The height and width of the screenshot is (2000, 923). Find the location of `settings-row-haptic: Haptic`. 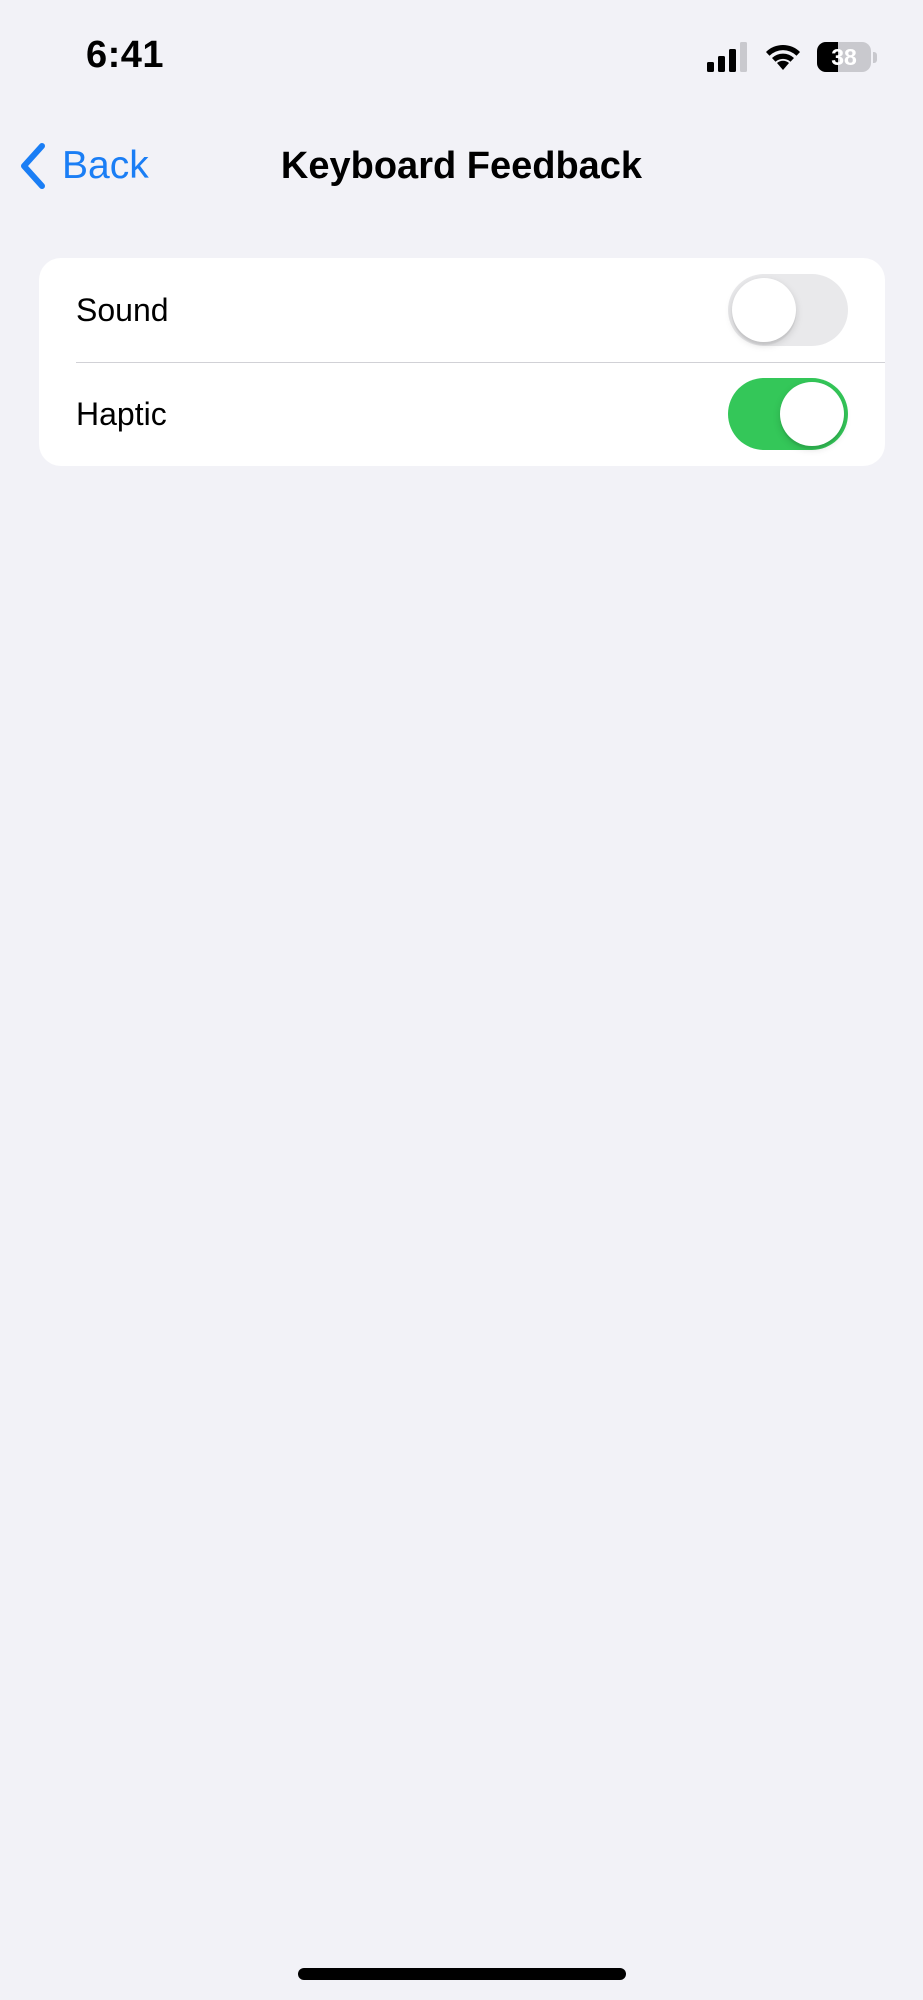

settings-row-haptic: Haptic is located at coordinates (462, 414).